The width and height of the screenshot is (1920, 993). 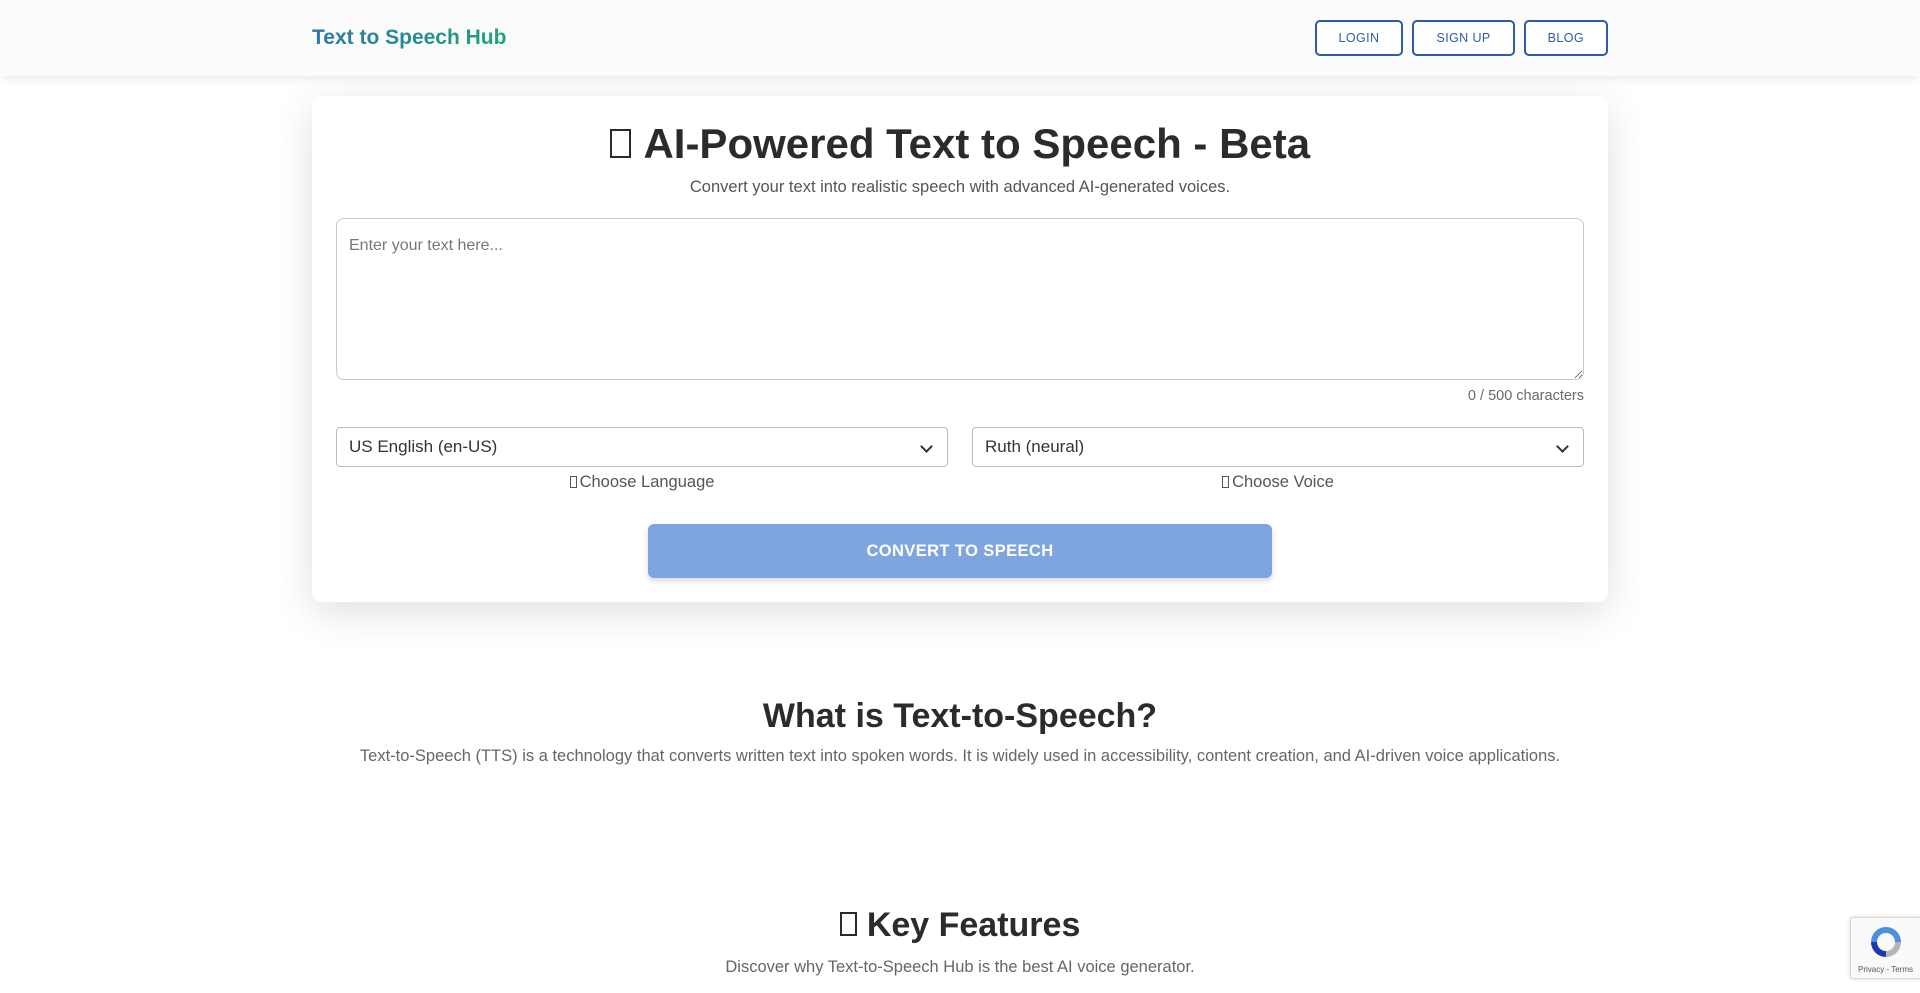 I want to click on key-features-title-text: Key Features, so click(x=973, y=925).